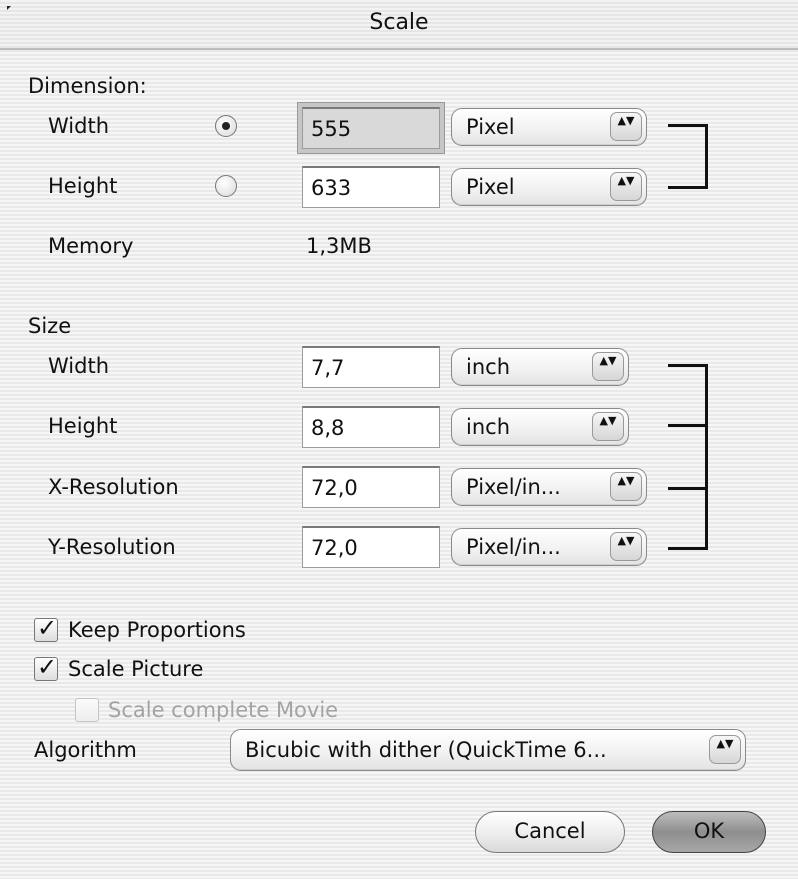 This screenshot has width=798, height=879. I want to click on y-resolution-unit-popup: Pixel/in... ▲▼, so click(549, 547).